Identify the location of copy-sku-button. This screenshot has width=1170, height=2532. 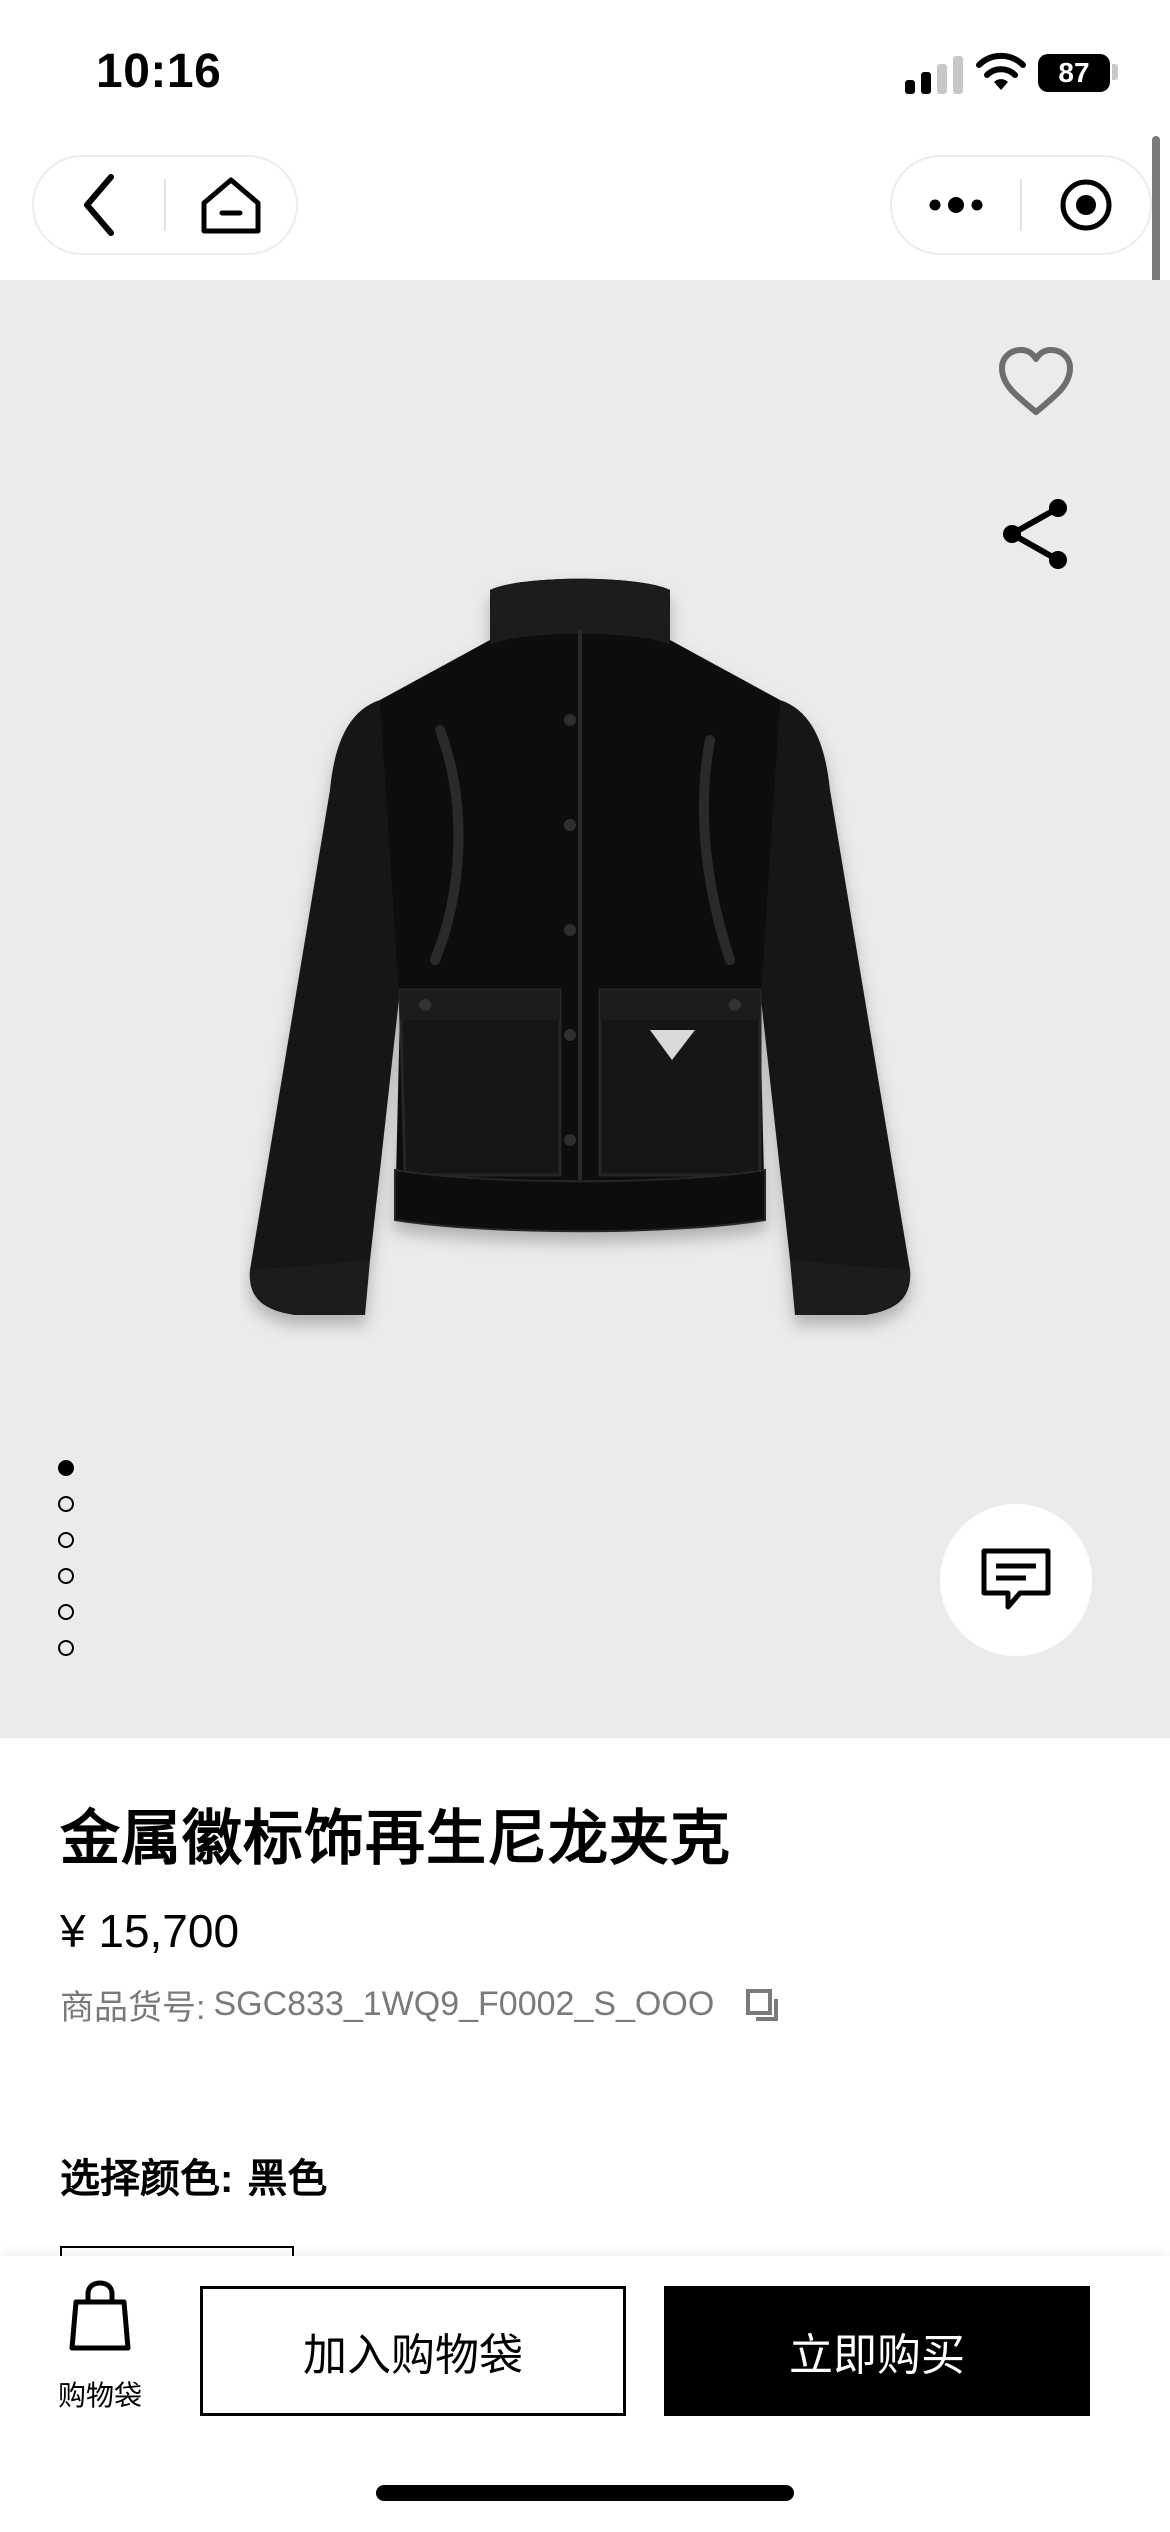
(762, 2005).